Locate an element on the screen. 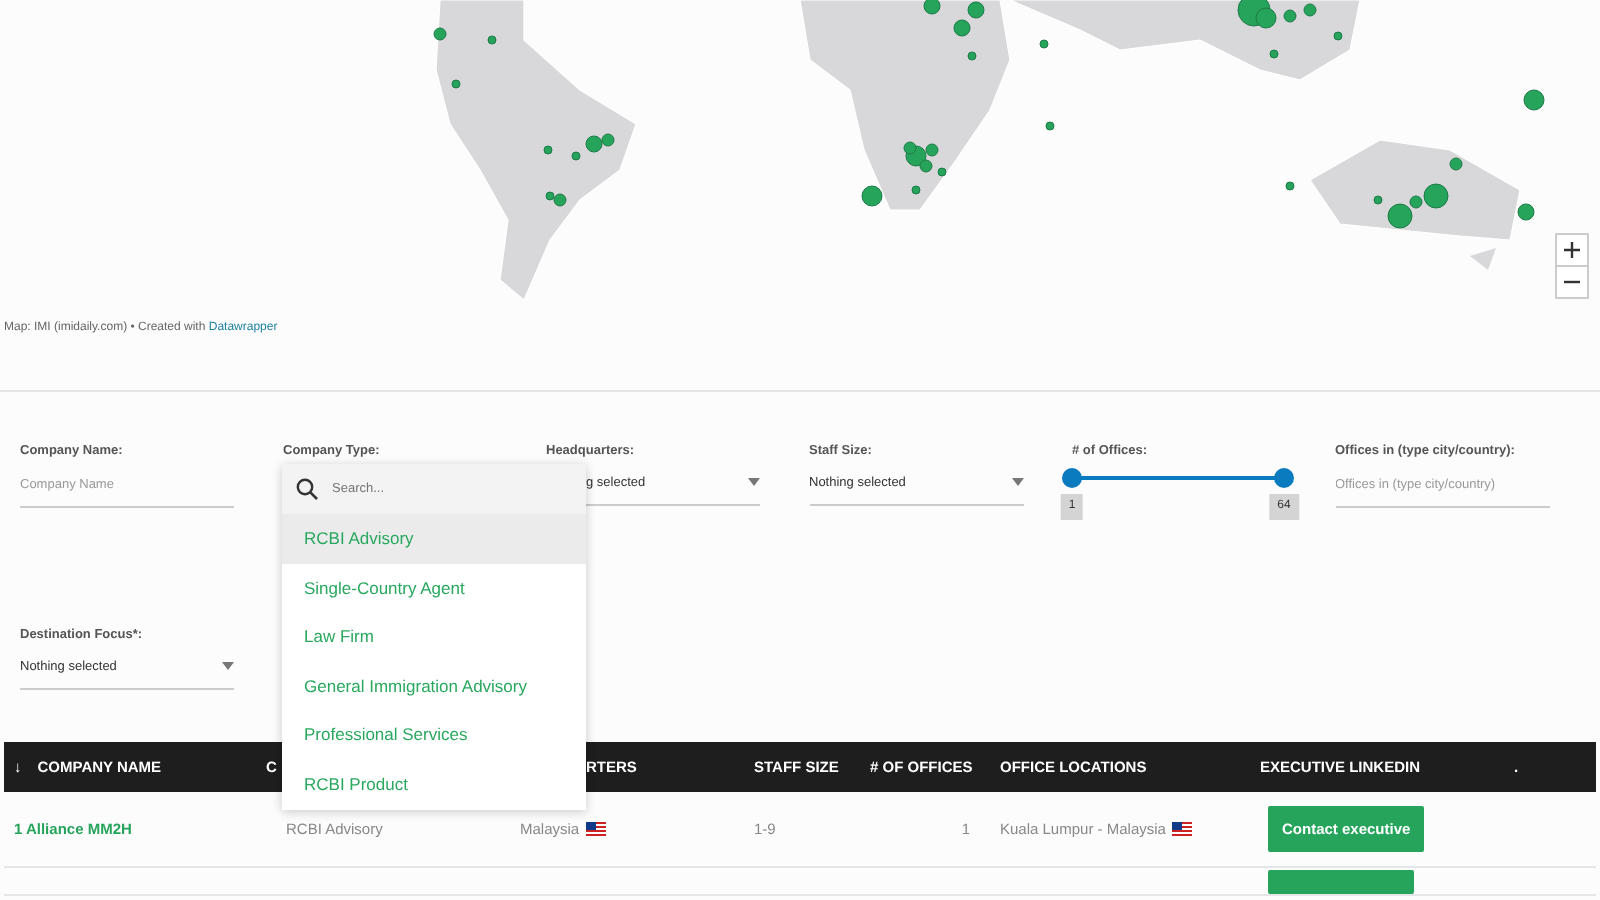  search-icon is located at coordinates (307, 489).